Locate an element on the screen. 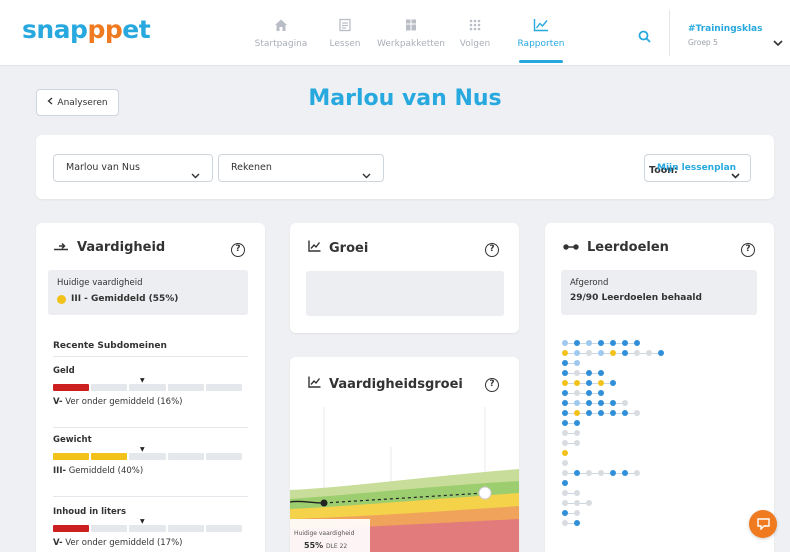  vaardigheid-title: Vaardigheid is located at coordinates (109, 247).